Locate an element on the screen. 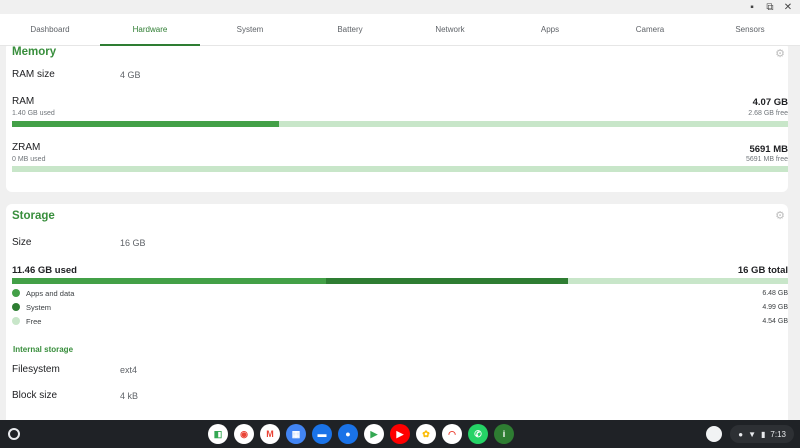 Image resolution: width=800 pixels, height=448 pixels. tab-dashboard: Dashboard is located at coordinates (50, 29).